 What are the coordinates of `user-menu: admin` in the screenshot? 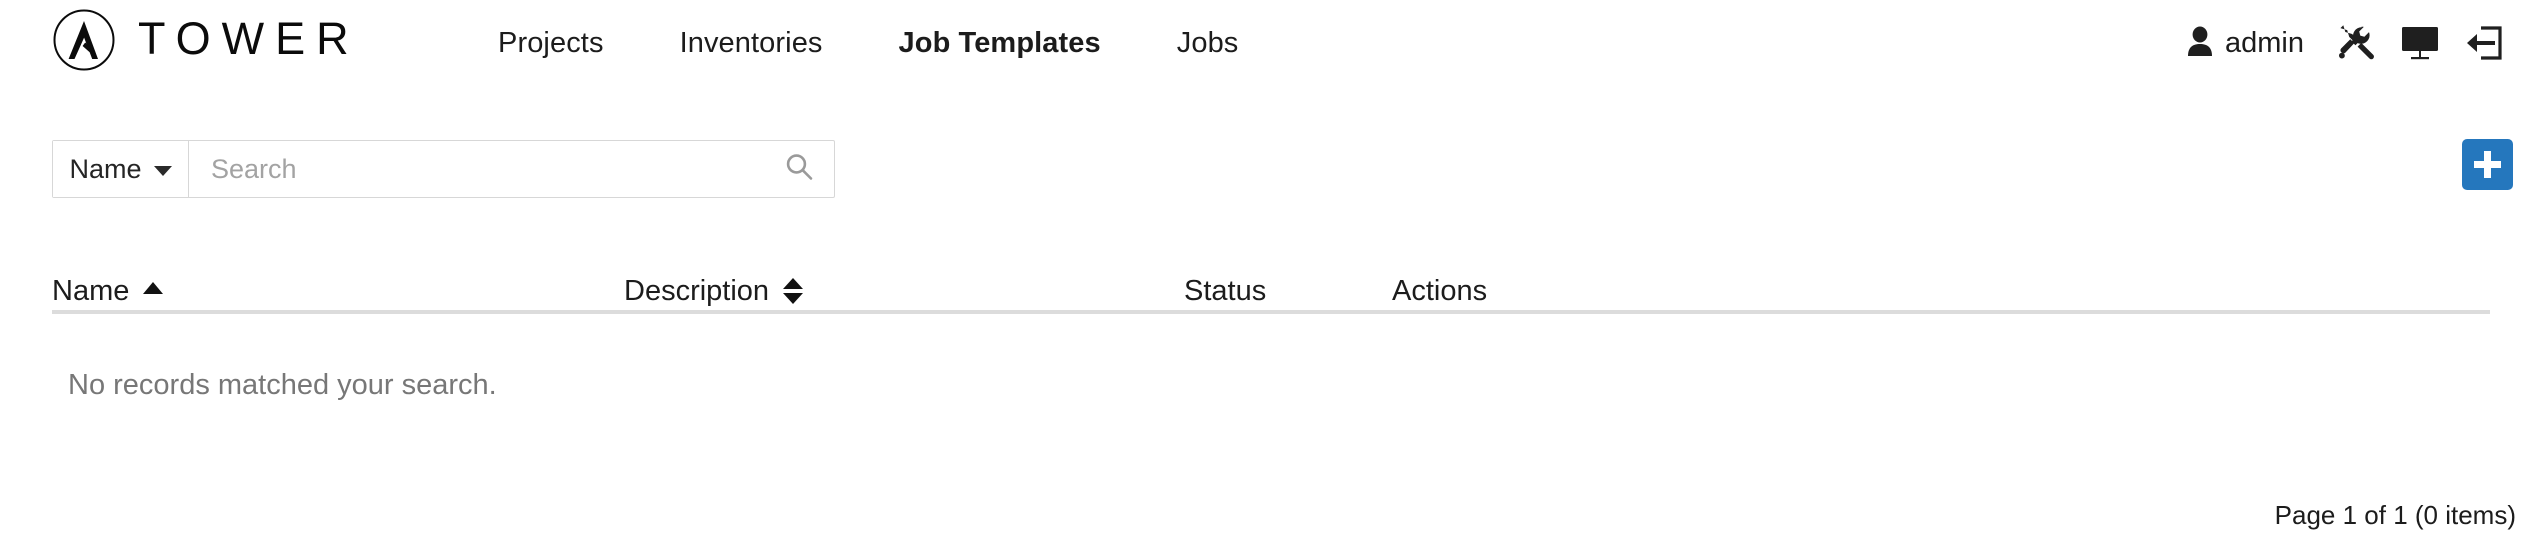 It's located at (2245, 43).